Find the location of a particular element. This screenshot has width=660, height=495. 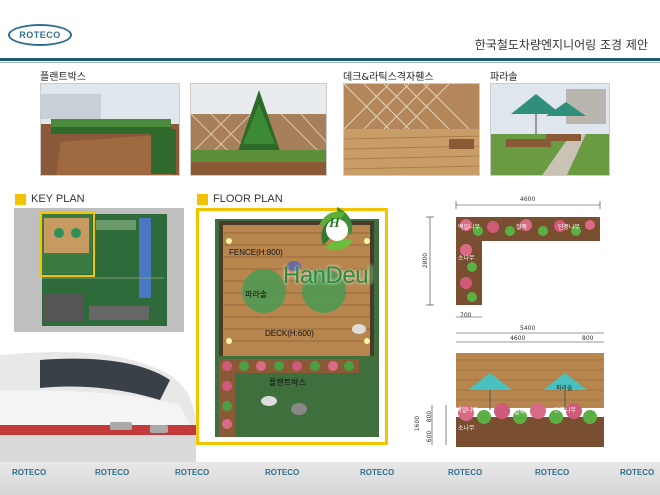

page-title: 한국철도차량엔지니어링 조경 제안 is located at coordinates (561, 45).